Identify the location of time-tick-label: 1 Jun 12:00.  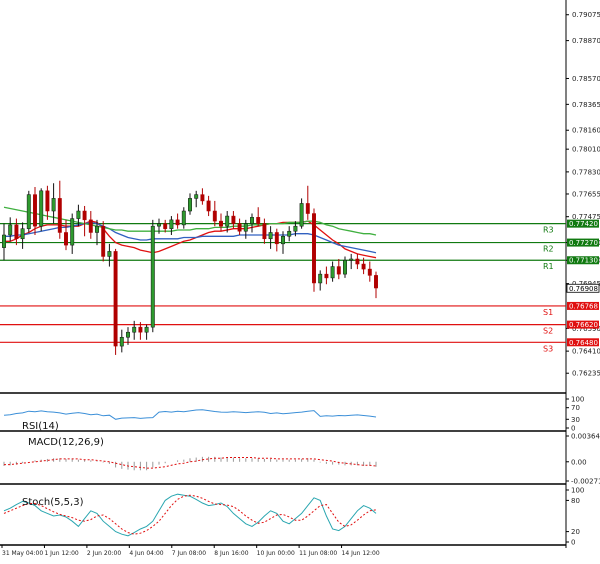
(61, 553).